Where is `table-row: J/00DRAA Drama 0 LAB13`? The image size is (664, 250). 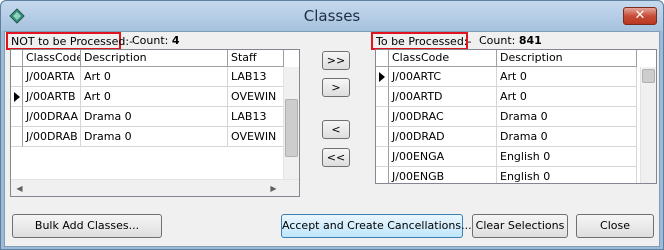
table-row: J/00DRAA Drama 0 LAB13 is located at coordinates (147, 117).